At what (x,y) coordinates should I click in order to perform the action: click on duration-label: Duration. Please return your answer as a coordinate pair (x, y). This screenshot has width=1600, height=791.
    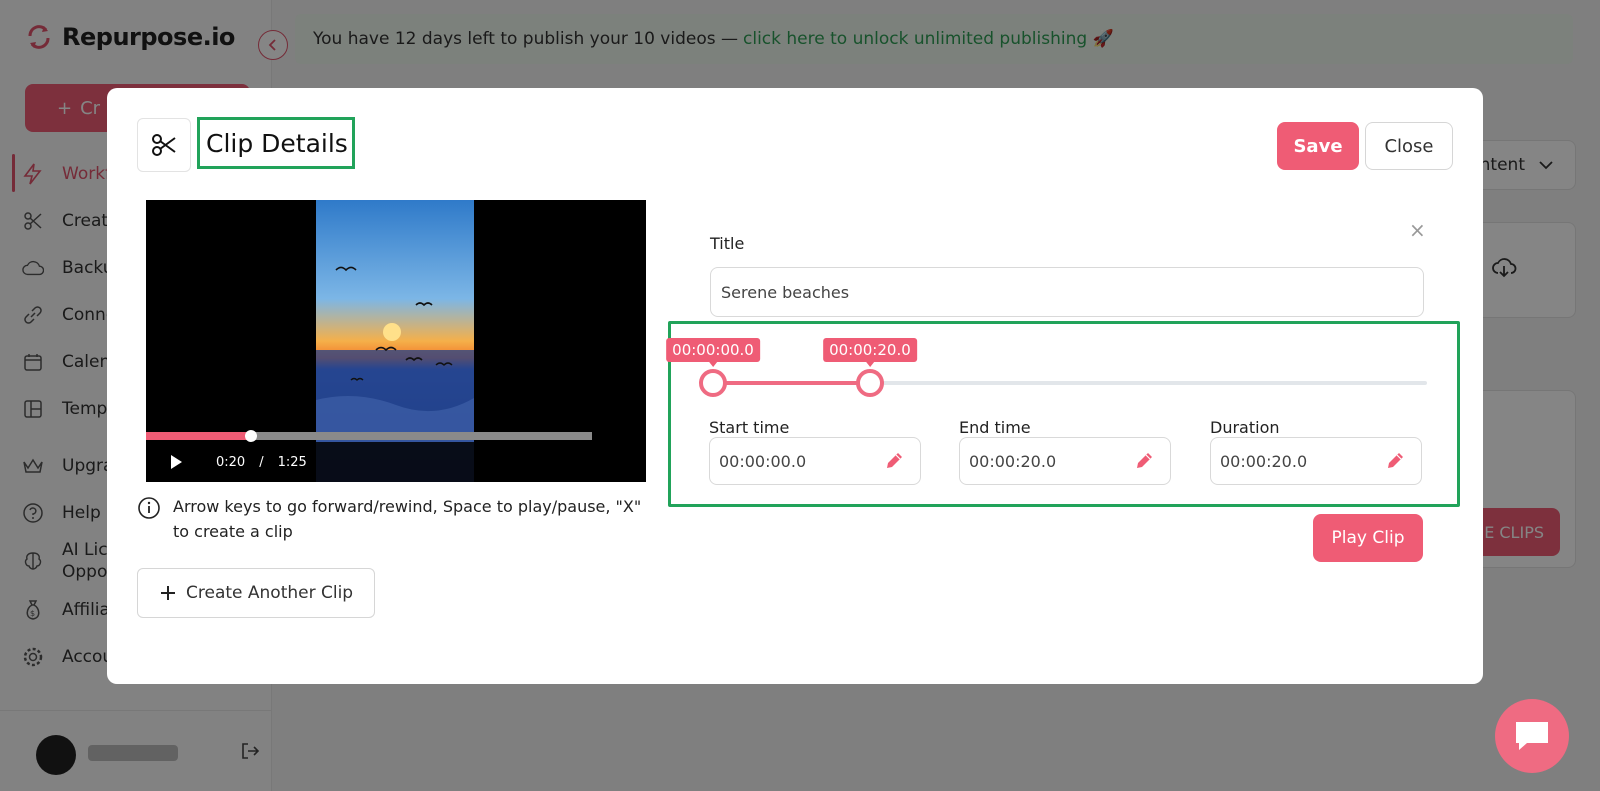
    Looking at the image, I should click on (1245, 427).